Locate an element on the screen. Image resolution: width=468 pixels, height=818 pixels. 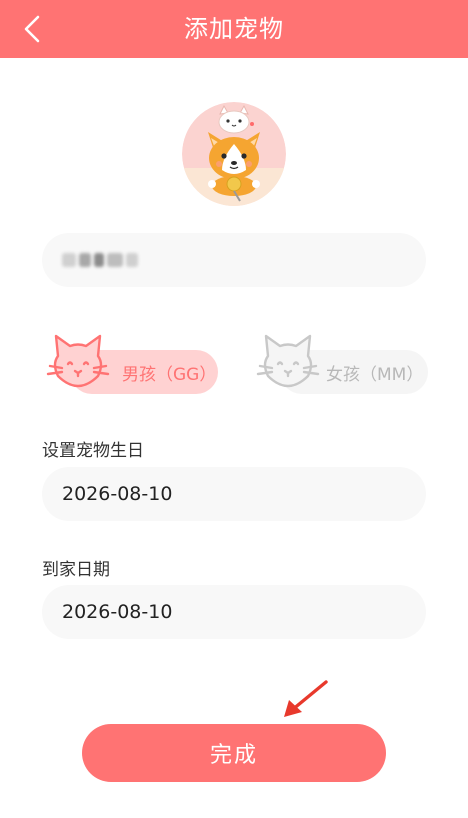
red-arrow-icon is located at coordinates (306, 698).